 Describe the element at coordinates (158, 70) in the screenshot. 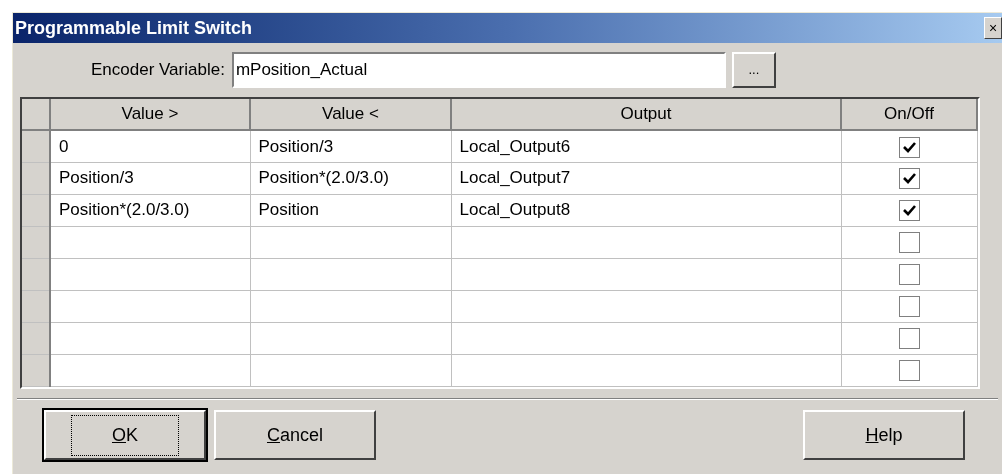

I see `field-label: Encoder Variable:` at that location.